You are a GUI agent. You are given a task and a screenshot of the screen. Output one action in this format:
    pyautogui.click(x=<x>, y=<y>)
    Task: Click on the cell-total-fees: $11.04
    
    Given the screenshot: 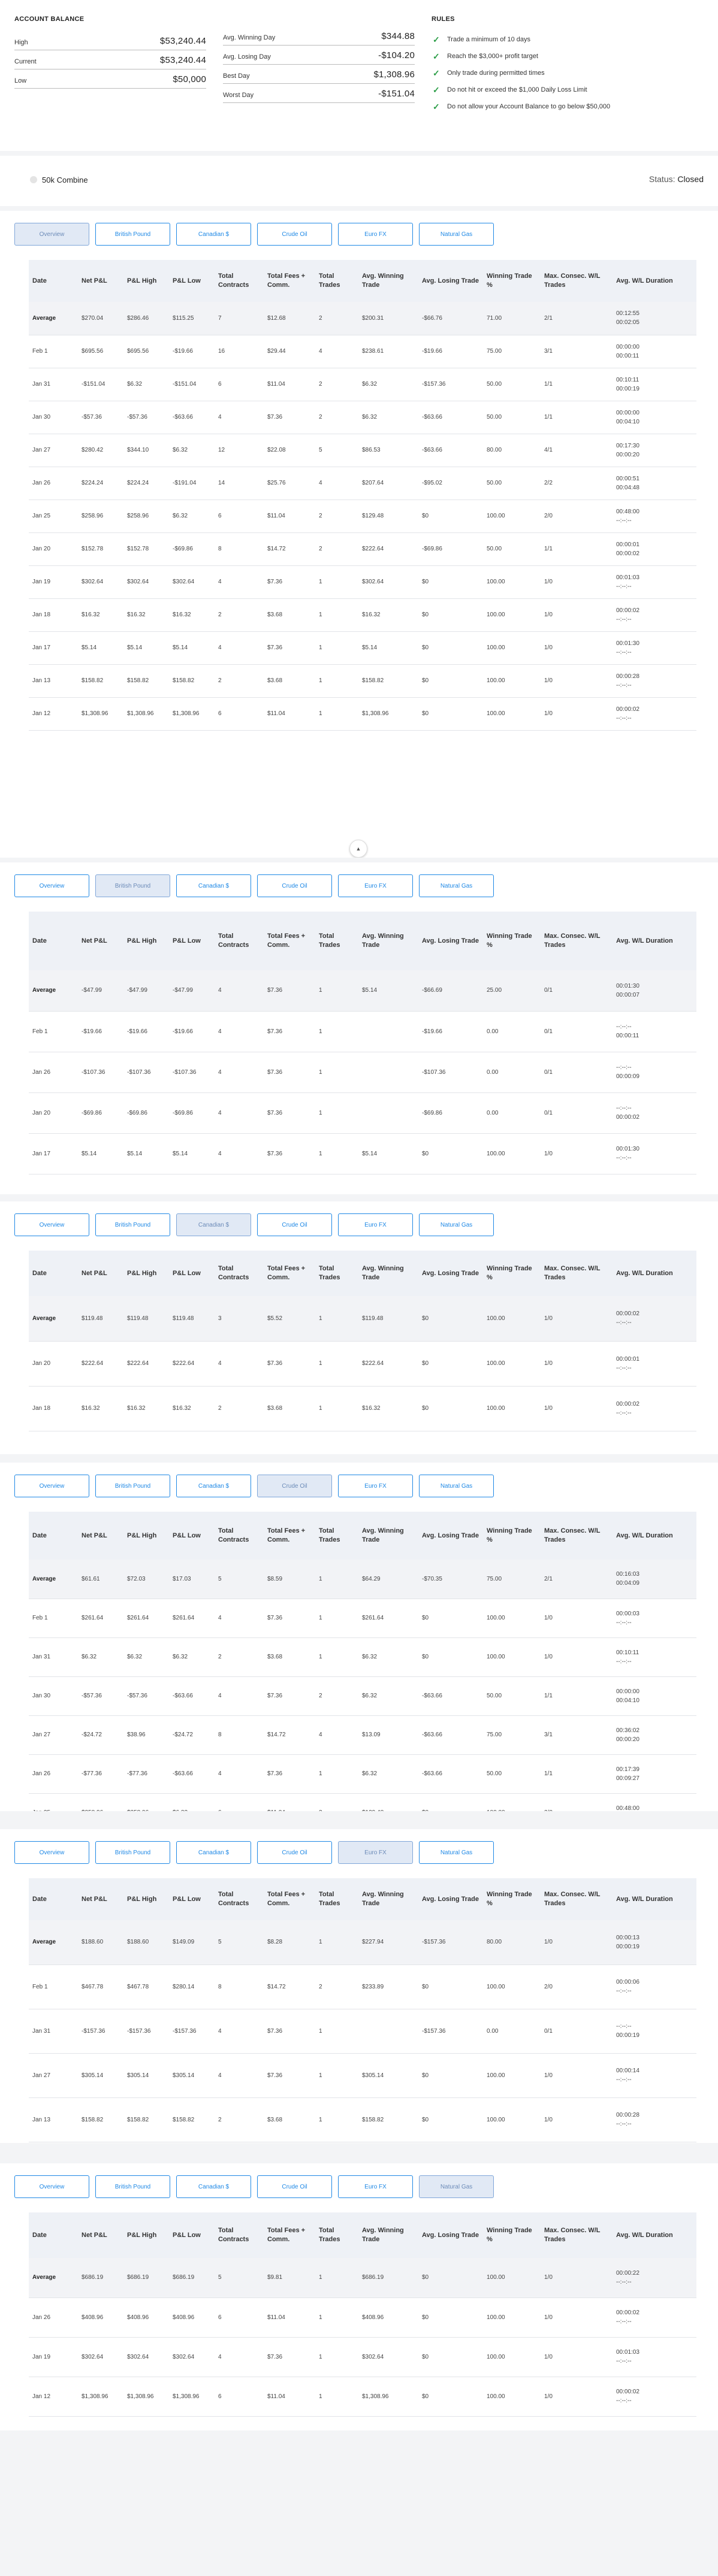 What is the action you would take?
    pyautogui.click(x=289, y=1802)
    